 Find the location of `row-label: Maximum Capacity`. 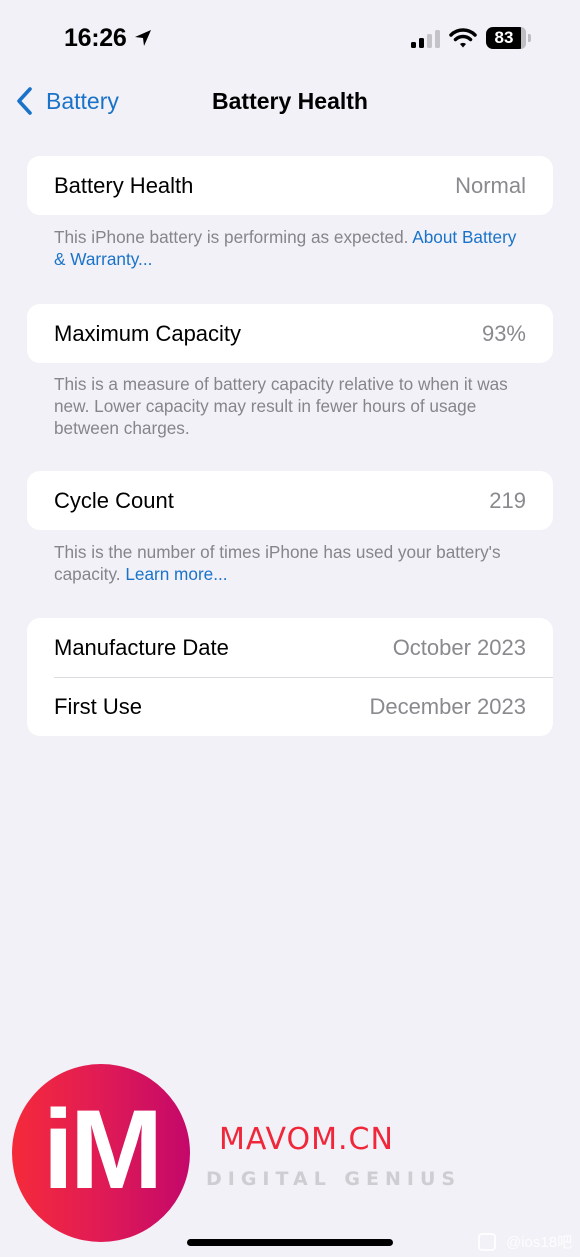

row-label: Maximum Capacity is located at coordinates (148, 333).